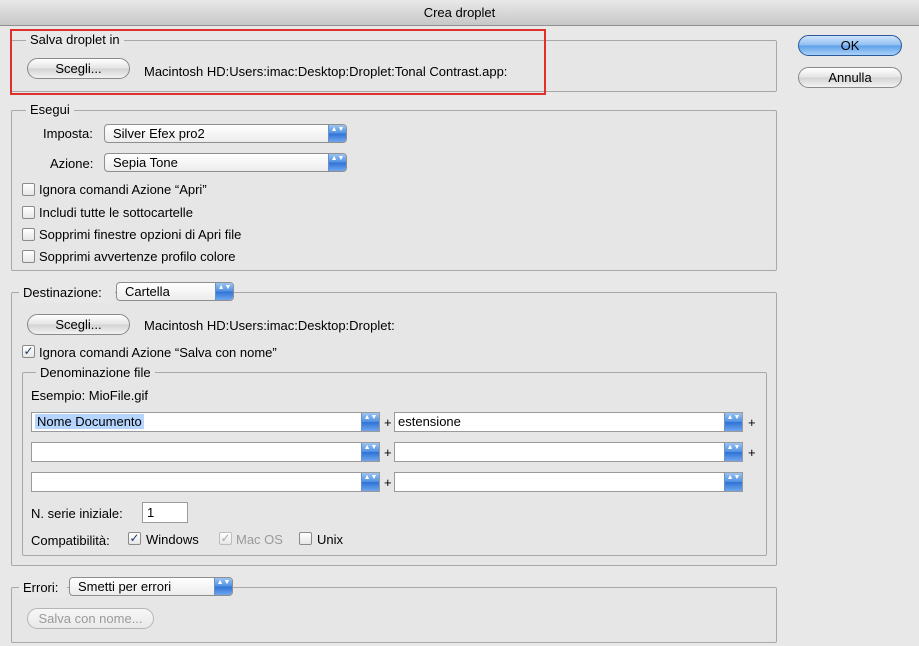 This screenshot has width=919, height=646. What do you see at coordinates (850, 45) in the screenshot?
I see `ok-button: OK` at bounding box center [850, 45].